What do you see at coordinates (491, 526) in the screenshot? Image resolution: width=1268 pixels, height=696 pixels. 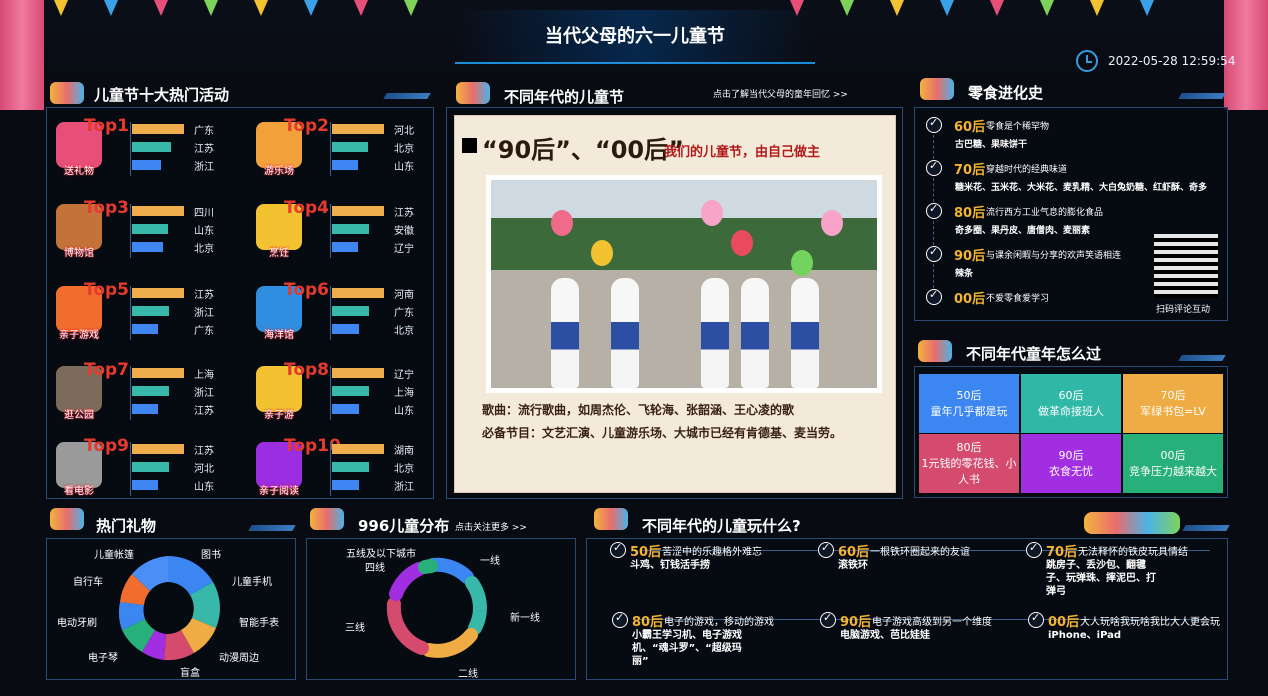 I see `more-link: 点击关注更多 >>` at bounding box center [491, 526].